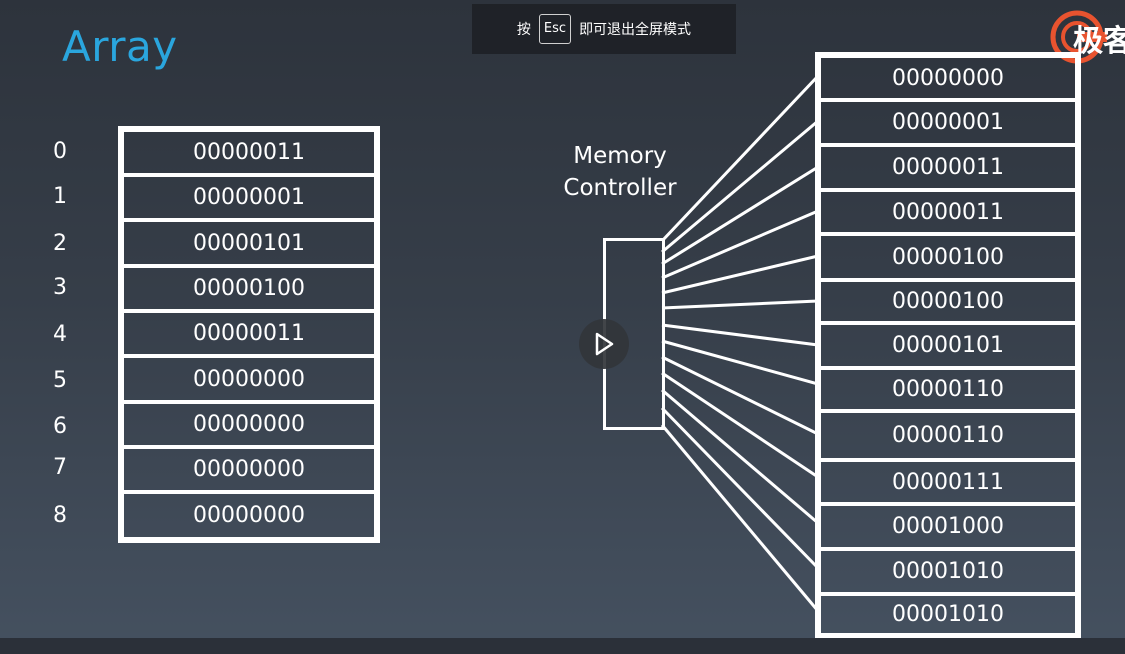 The height and width of the screenshot is (654, 1125). What do you see at coordinates (948, 345) in the screenshot?
I see `memory-cell: 00000101` at bounding box center [948, 345].